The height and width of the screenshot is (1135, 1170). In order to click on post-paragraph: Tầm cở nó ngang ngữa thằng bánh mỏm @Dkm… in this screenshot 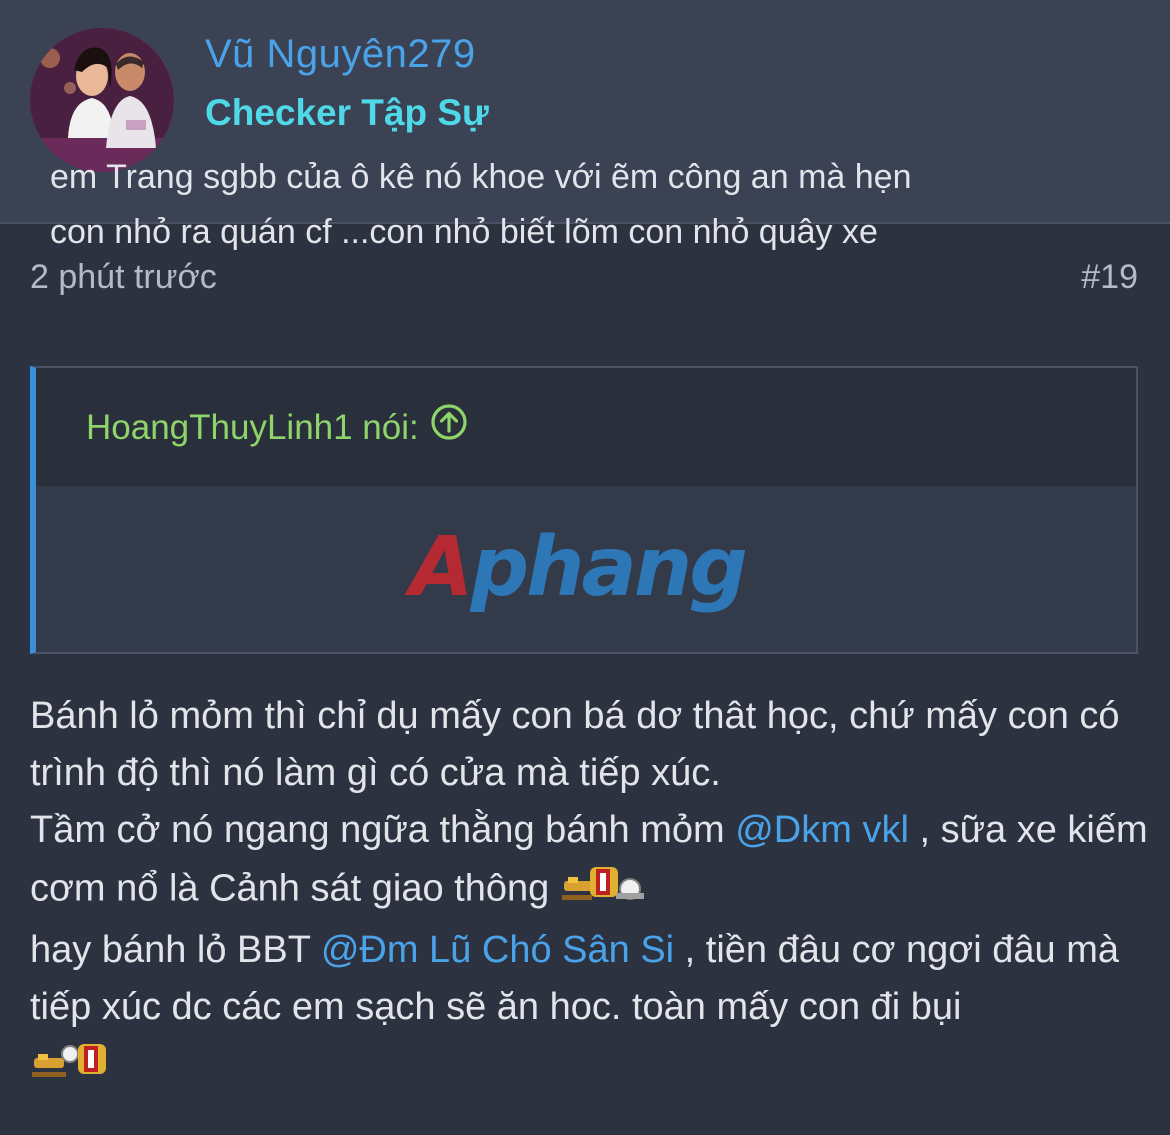, I will do `click(590, 862)`.